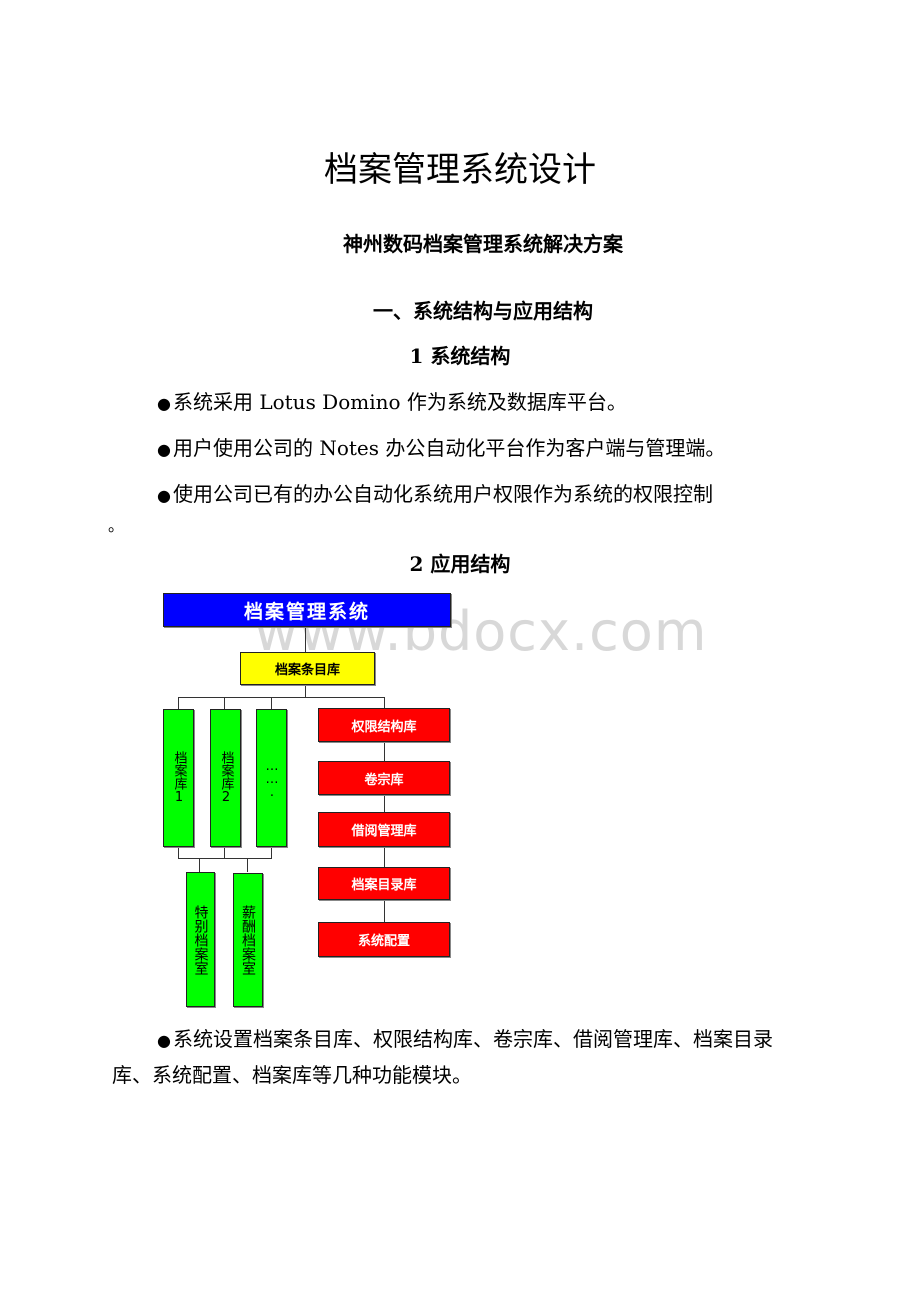  What do you see at coordinates (116, 525) in the screenshot?
I see `trailing-period: 。` at bounding box center [116, 525].